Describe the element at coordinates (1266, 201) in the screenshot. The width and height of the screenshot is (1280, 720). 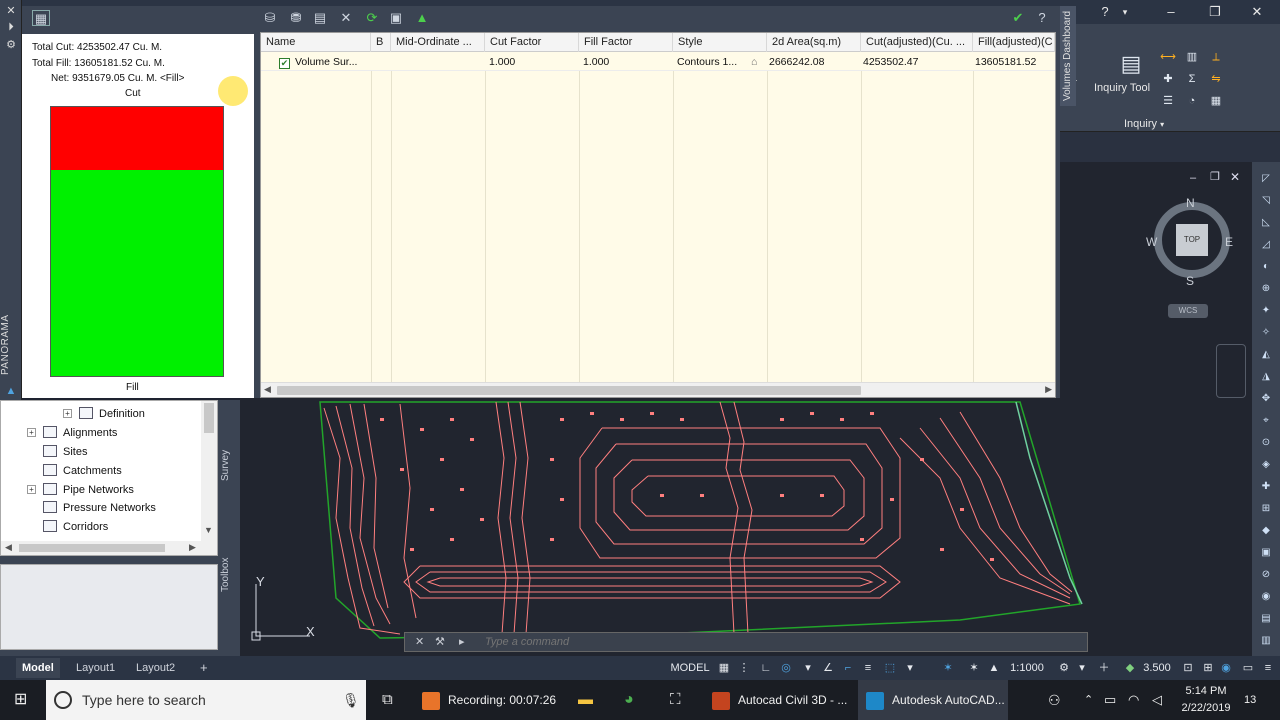
I see `tool-icon: ◹` at that location.